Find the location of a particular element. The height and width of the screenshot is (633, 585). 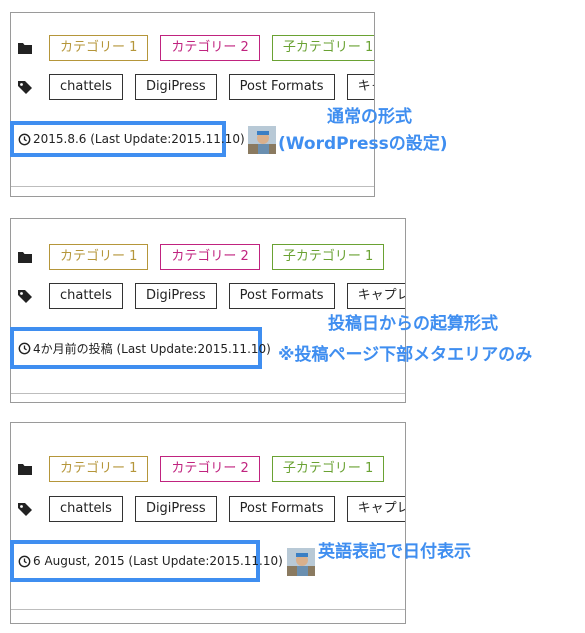

post-date-box: 4か月前の投稿 (Last Update:2015.11.10) is located at coordinates (140, 348).